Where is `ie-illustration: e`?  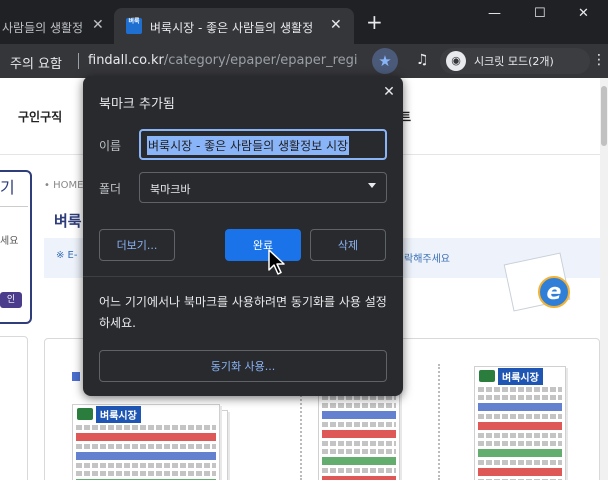 ie-illustration: e is located at coordinates (541, 278).